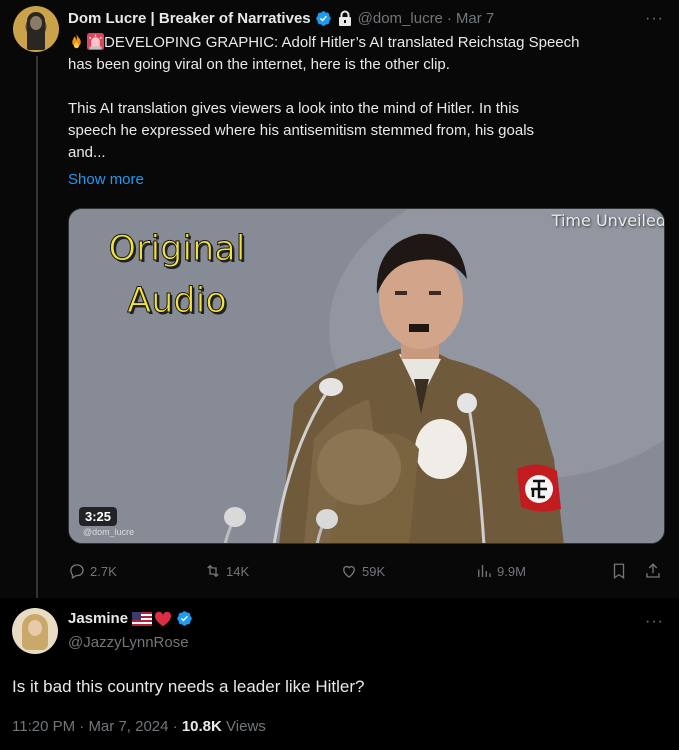 Image resolution: width=679 pixels, height=750 pixels. I want to click on fire-emoji-icon, so click(76, 41).